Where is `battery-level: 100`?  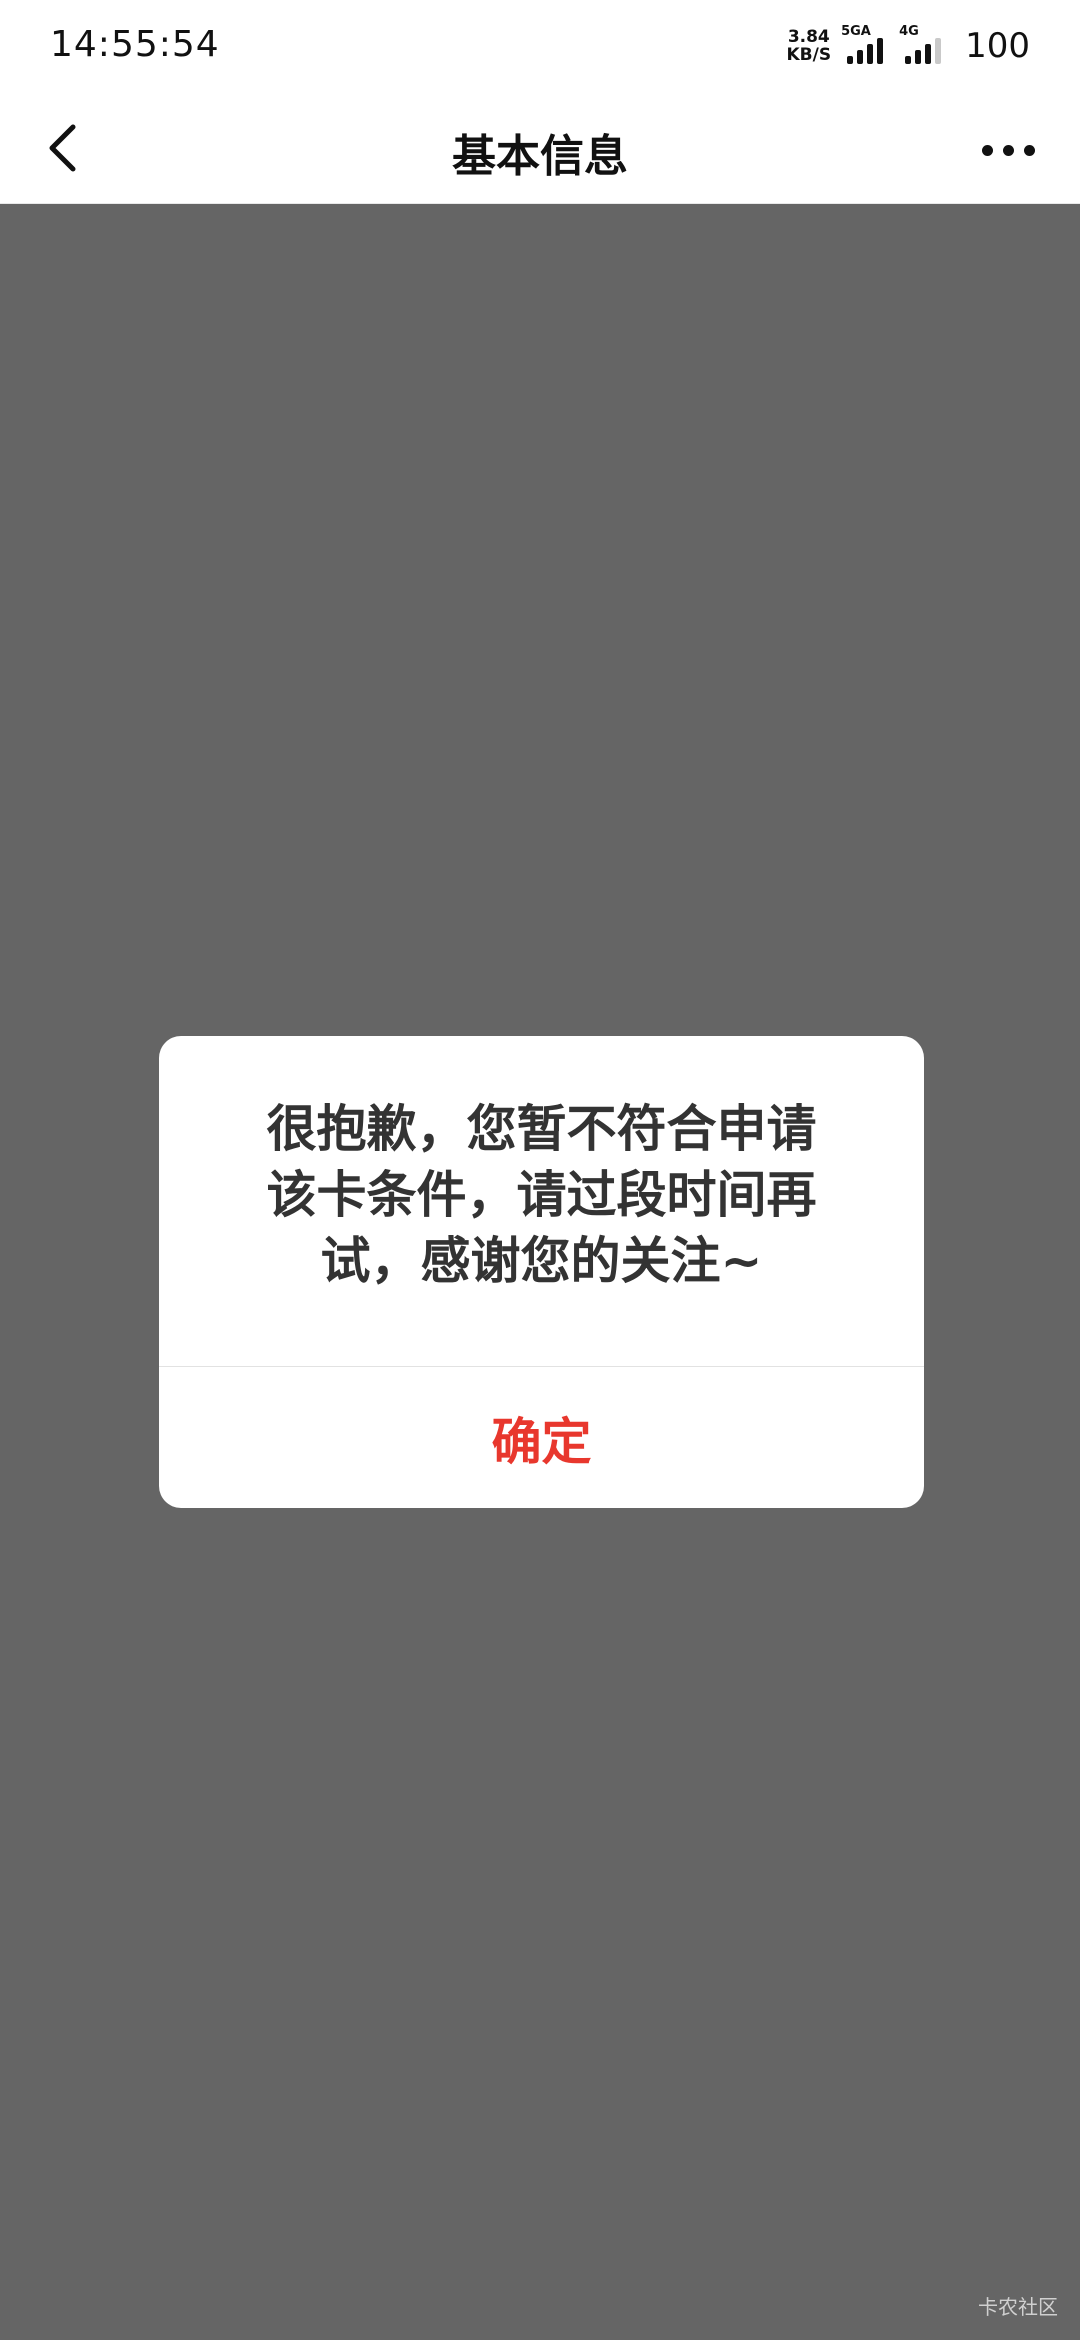
battery-level: 100 is located at coordinates (997, 46).